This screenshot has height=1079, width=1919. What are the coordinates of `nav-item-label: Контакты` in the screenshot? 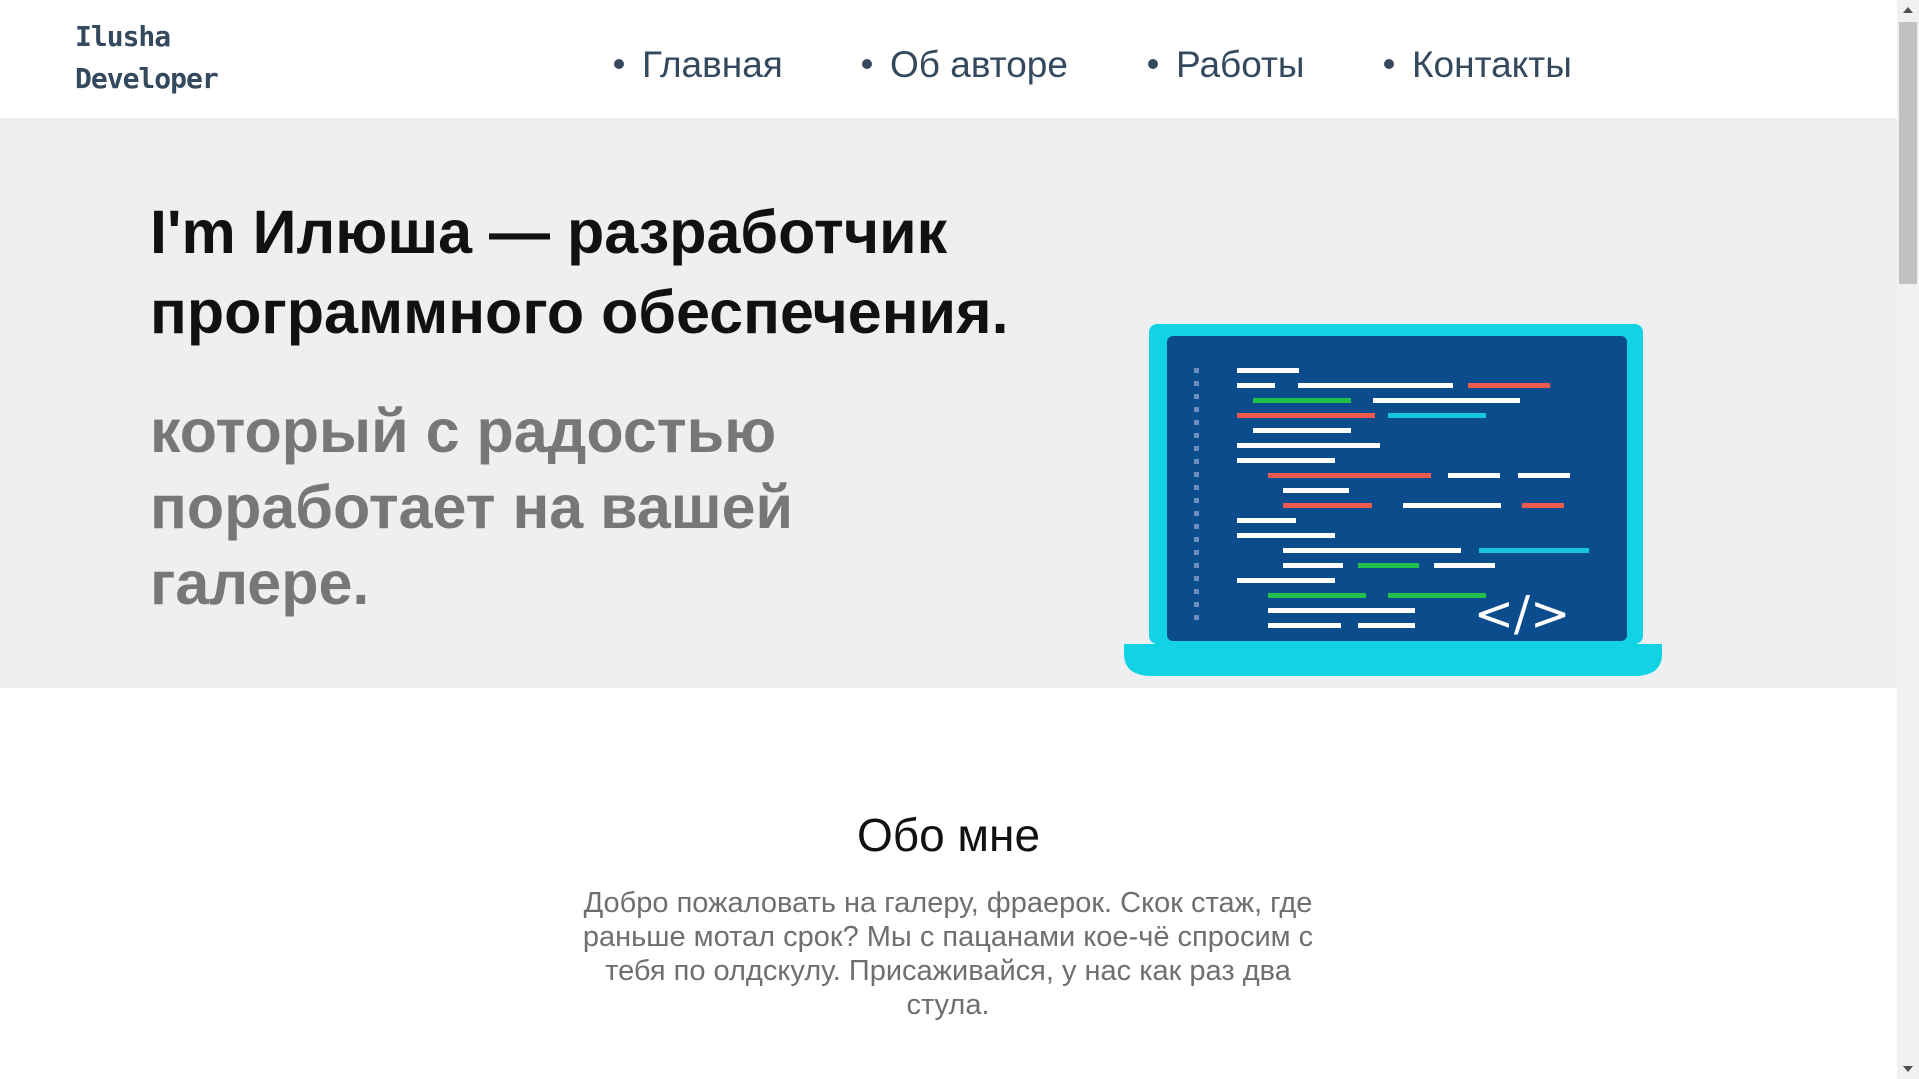 It's located at (1492, 64).